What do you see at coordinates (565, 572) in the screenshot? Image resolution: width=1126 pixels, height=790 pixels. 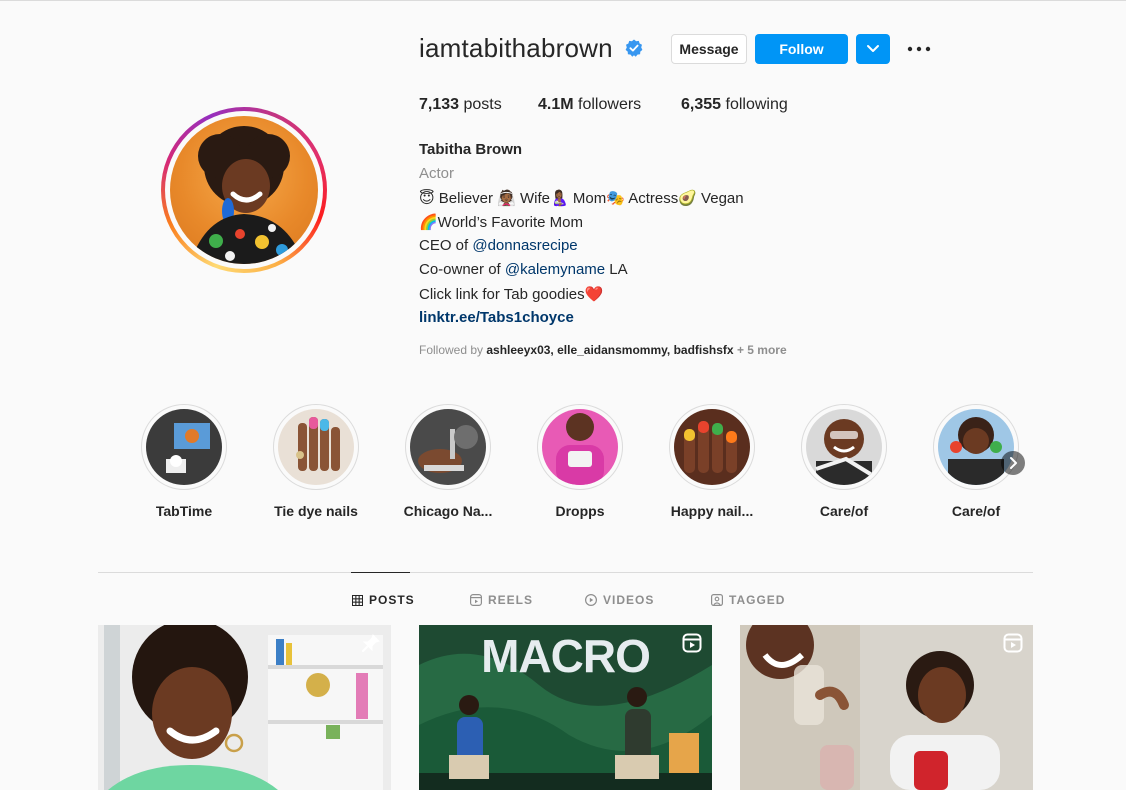 I see `tabs-divider` at bounding box center [565, 572].